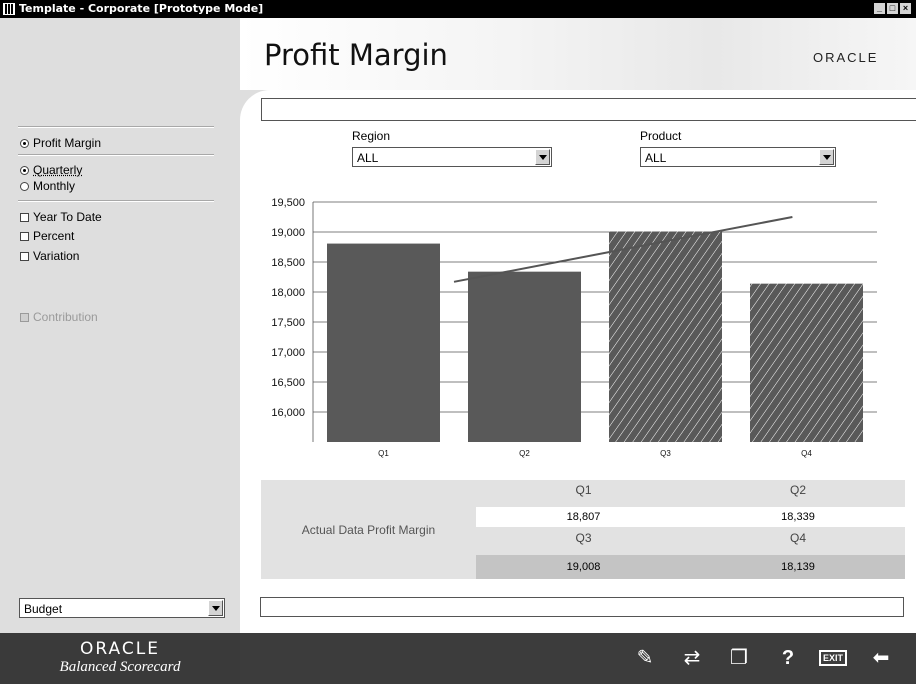 The width and height of the screenshot is (916, 684). I want to click on footer-bar: ORACLE Balanced Scorecard ✎ ⇄ ❐ ? EXIT ⬅, so click(458, 658).